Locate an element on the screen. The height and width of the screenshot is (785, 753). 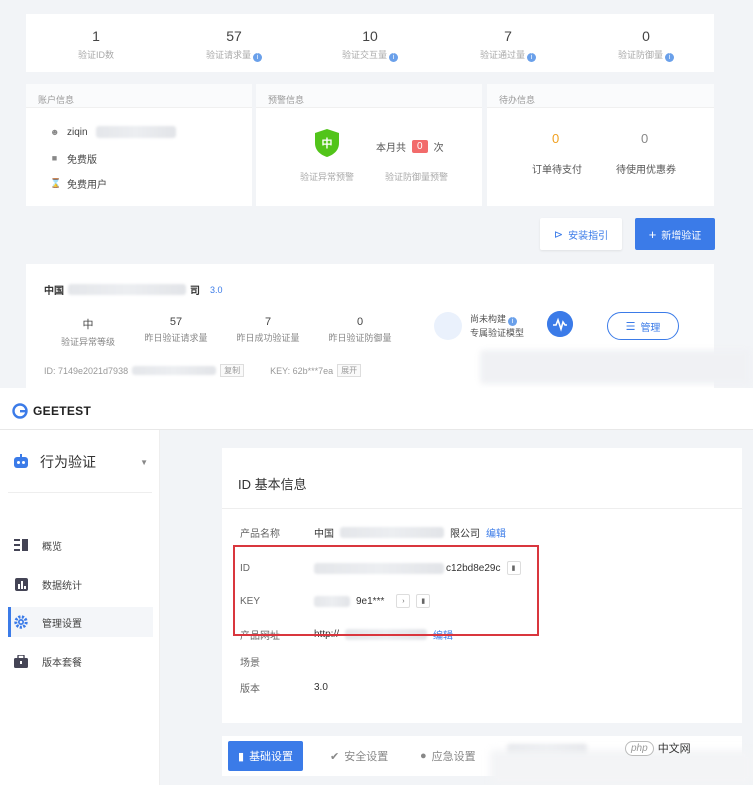
account-panel: 账户信息 ☻ ziqin ■ 免费版 ⌛ 免费用户 is located at coordinates (139, 145).